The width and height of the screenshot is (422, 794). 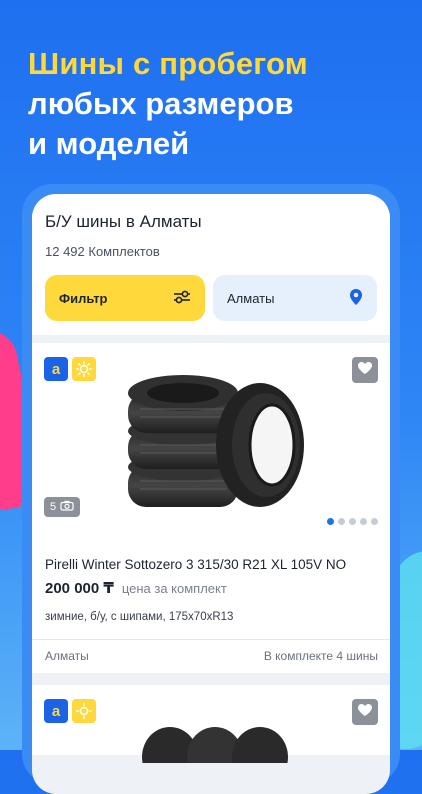 What do you see at coordinates (123, 221) in the screenshot?
I see `page-title: Б/У шины в Алматы` at bounding box center [123, 221].